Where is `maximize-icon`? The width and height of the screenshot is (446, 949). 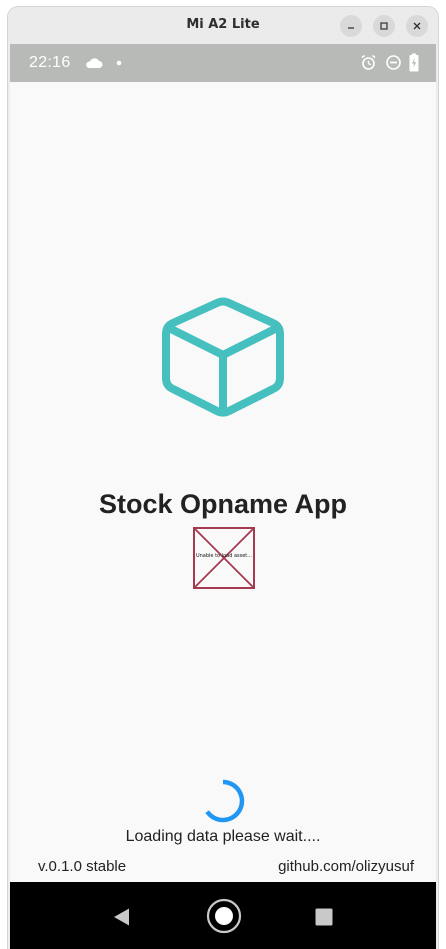
maximize-icon is located at coordinates (384, 26).